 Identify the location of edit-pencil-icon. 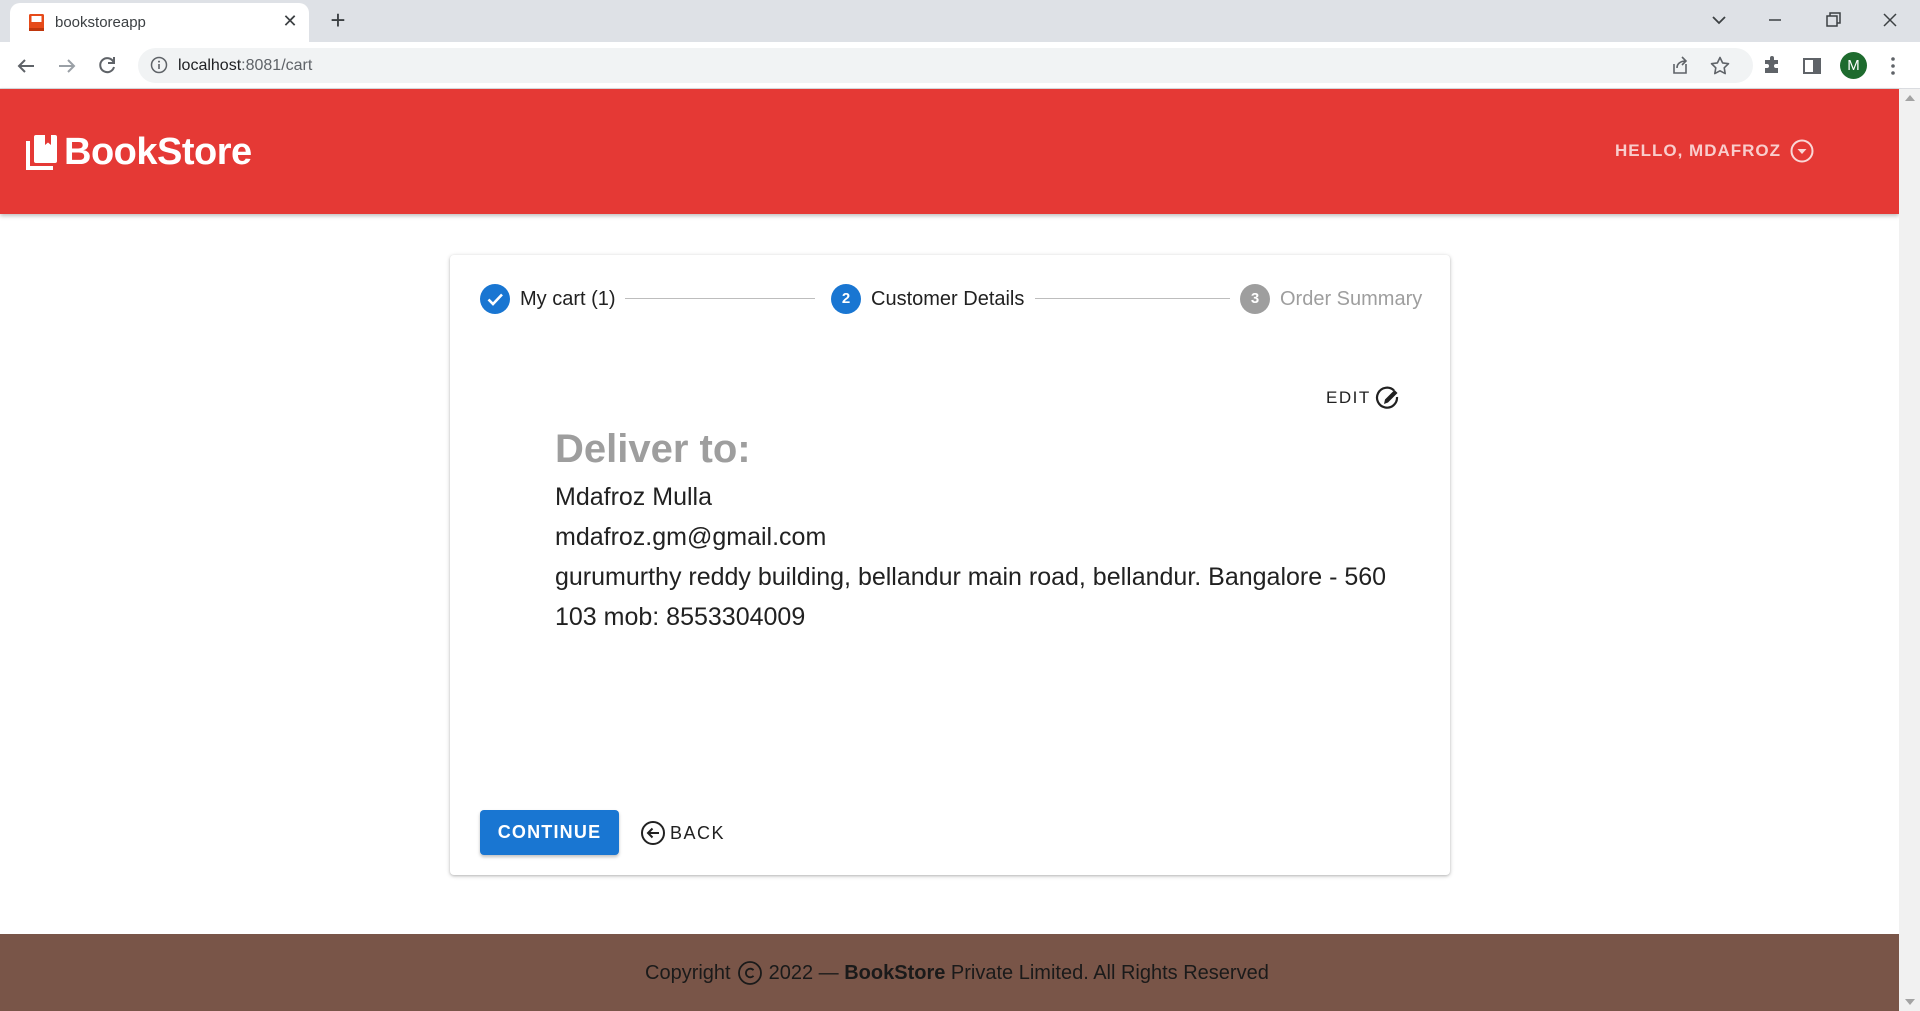
(1386, 397).